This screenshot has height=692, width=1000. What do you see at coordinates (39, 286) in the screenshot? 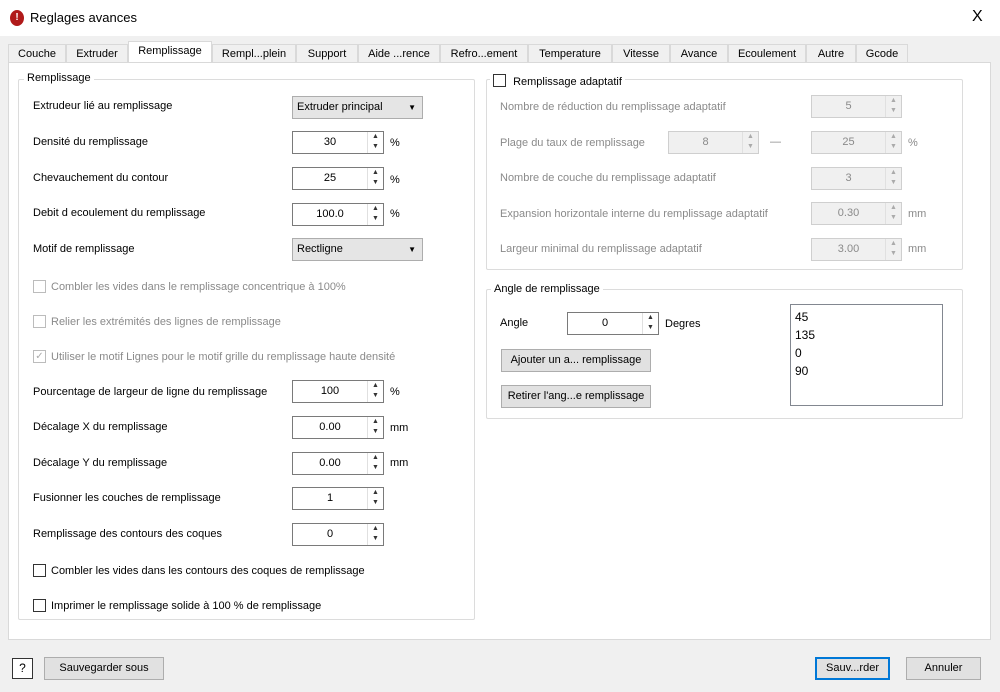
I see `concentric-checkbox` at bounding box center [39, 286].